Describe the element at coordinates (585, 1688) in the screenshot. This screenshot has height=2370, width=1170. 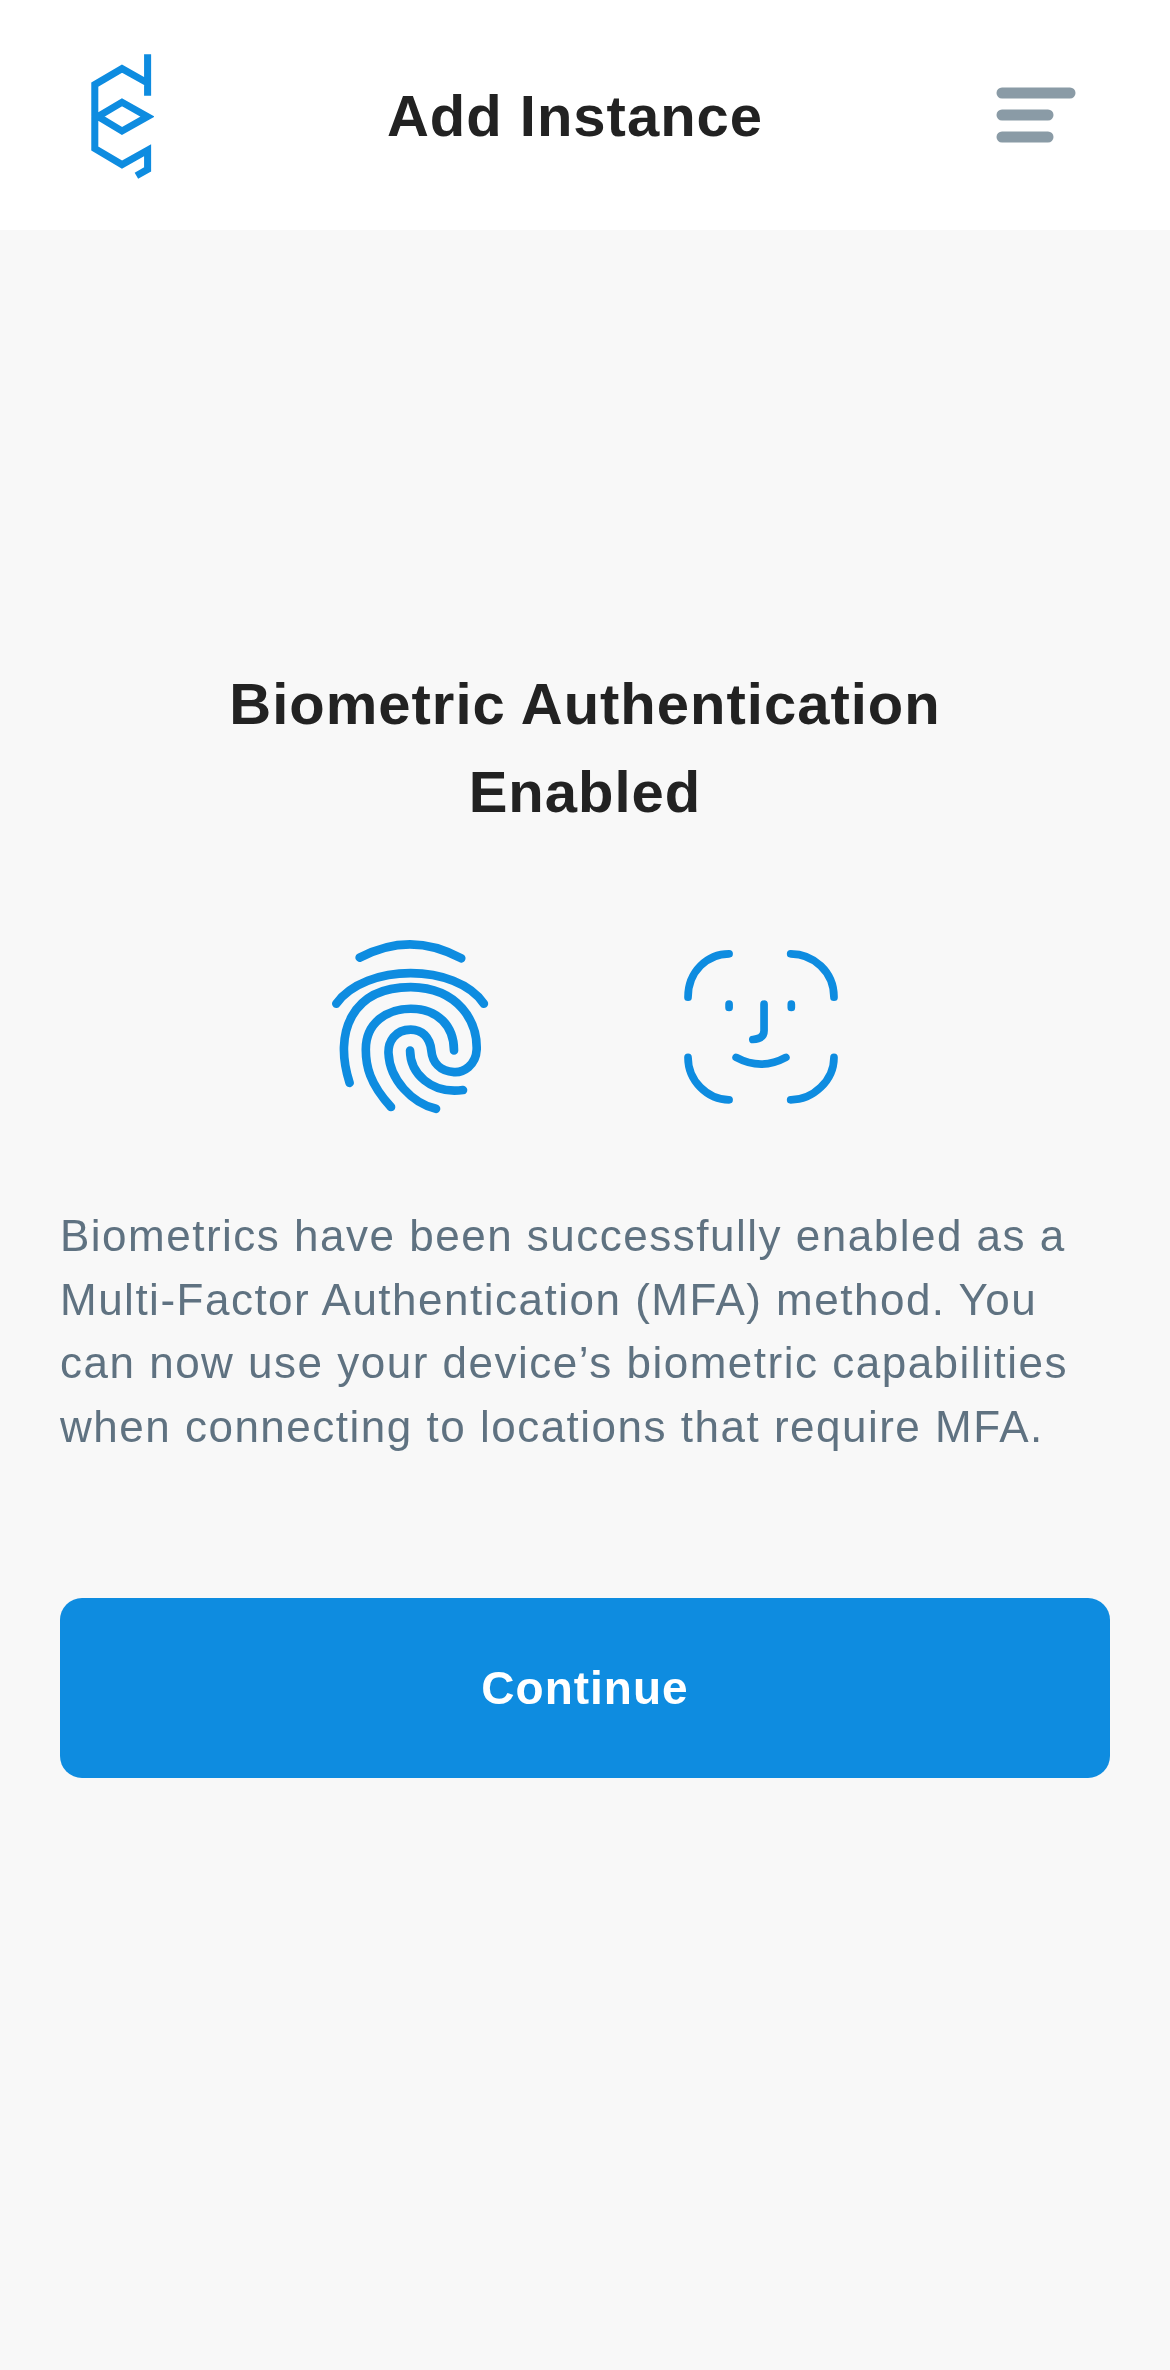
I see `continue-button: Continue` at that location.